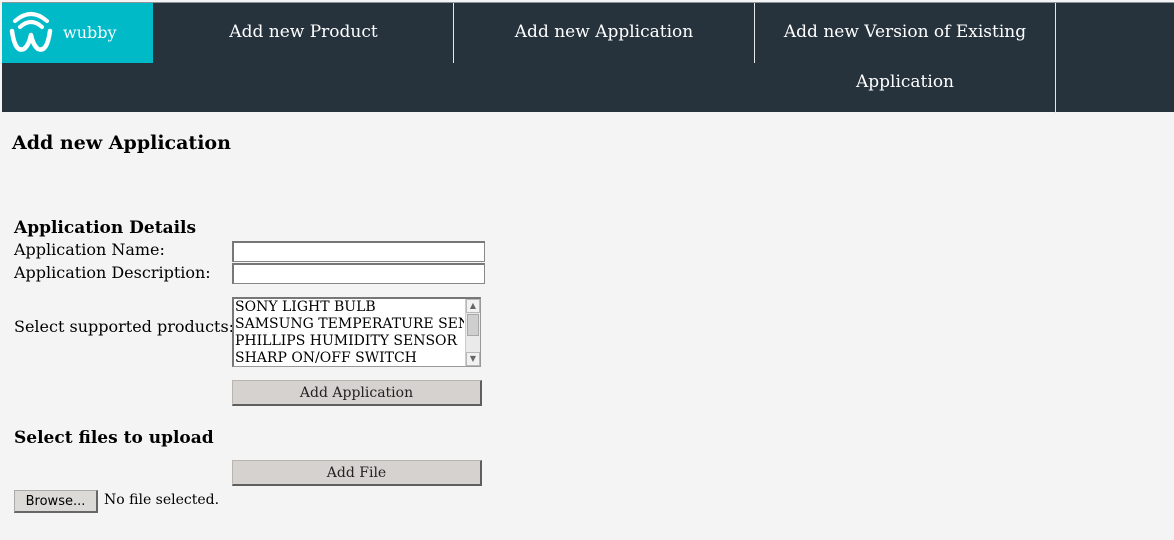  Describe the element at coordinates (905, 58) in the screenshot. I see `nav-add-version: Add new Version of Existing Application` at that location.